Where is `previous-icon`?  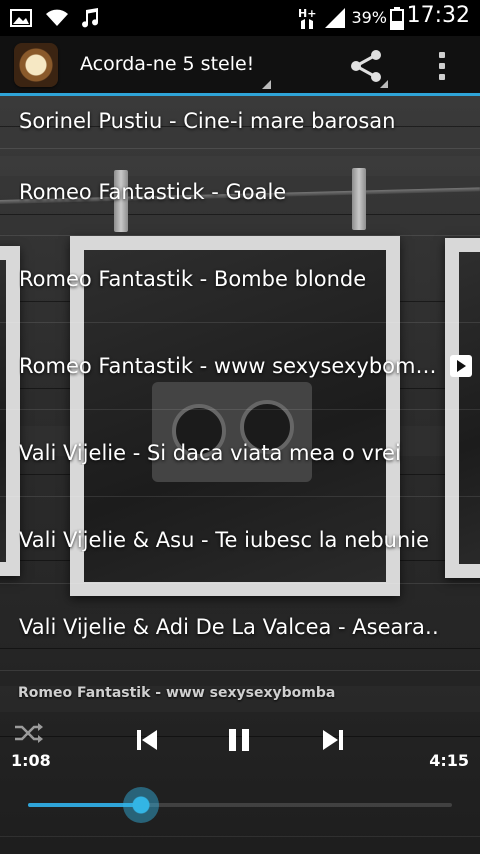 previous-icon is located at coordinates (147, 740).